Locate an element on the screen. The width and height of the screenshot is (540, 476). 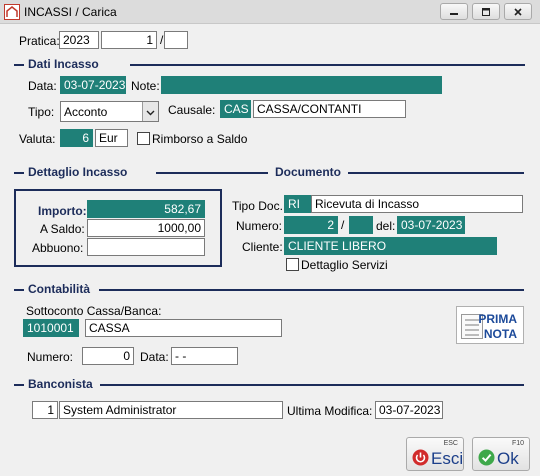
note-field is located at coordinates (301, 85).